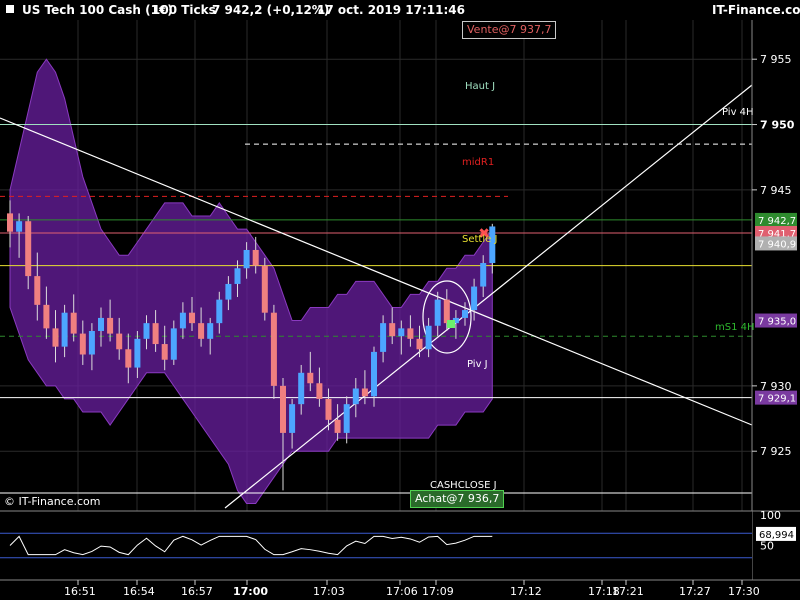 The height and width of the screenshot is (600, 800). What do you see at coordinates (777, 125) in the screenshot?
I see `y-tick-label: 7 950` at bounding box center [777, 125].